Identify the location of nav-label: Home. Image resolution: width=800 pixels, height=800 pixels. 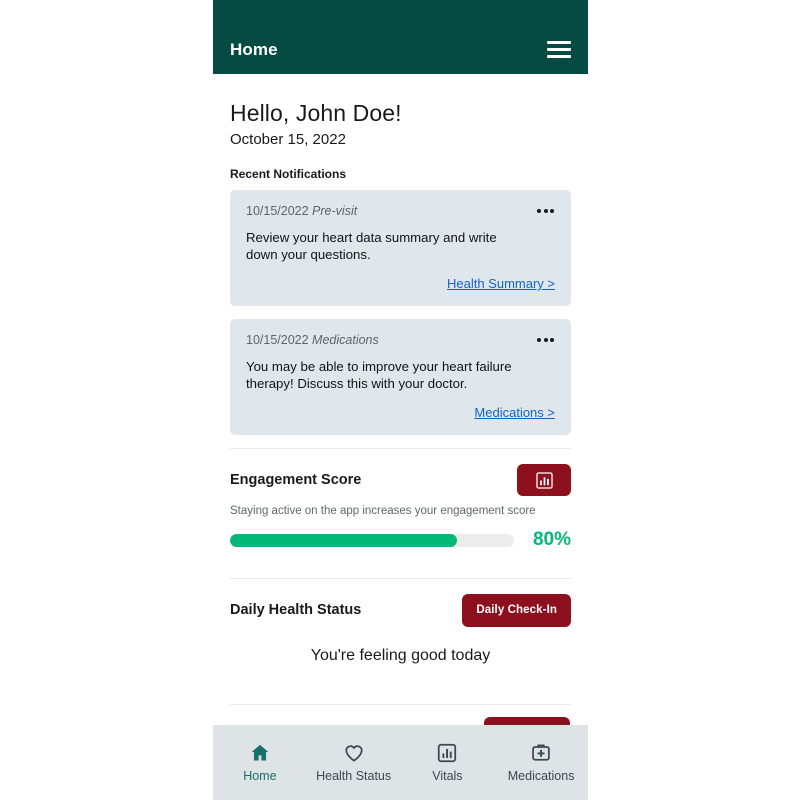
(260, 776).